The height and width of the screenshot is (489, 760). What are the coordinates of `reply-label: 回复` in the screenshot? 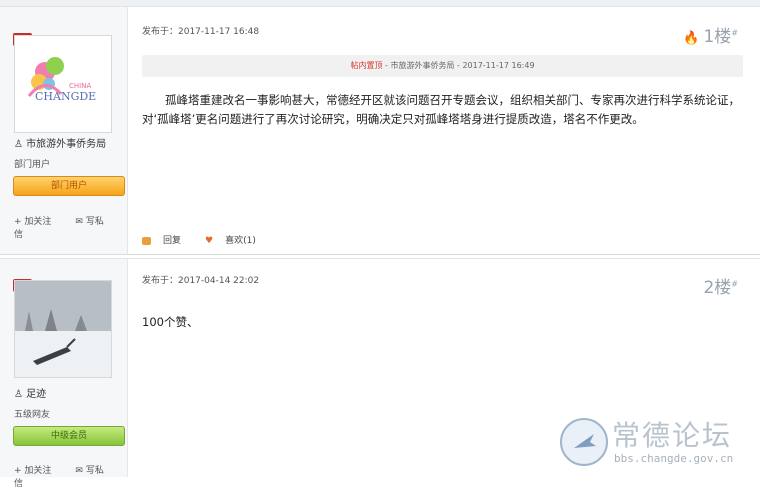 It's located at (172, 241).